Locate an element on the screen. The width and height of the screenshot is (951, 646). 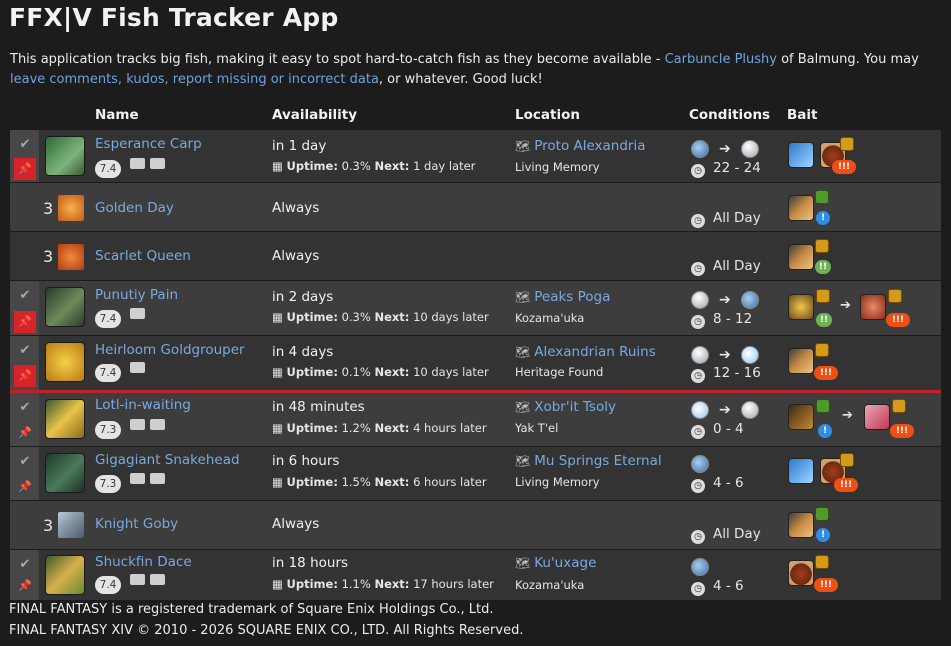
clock-icon: ◷ is located at coordinates (698, 432).